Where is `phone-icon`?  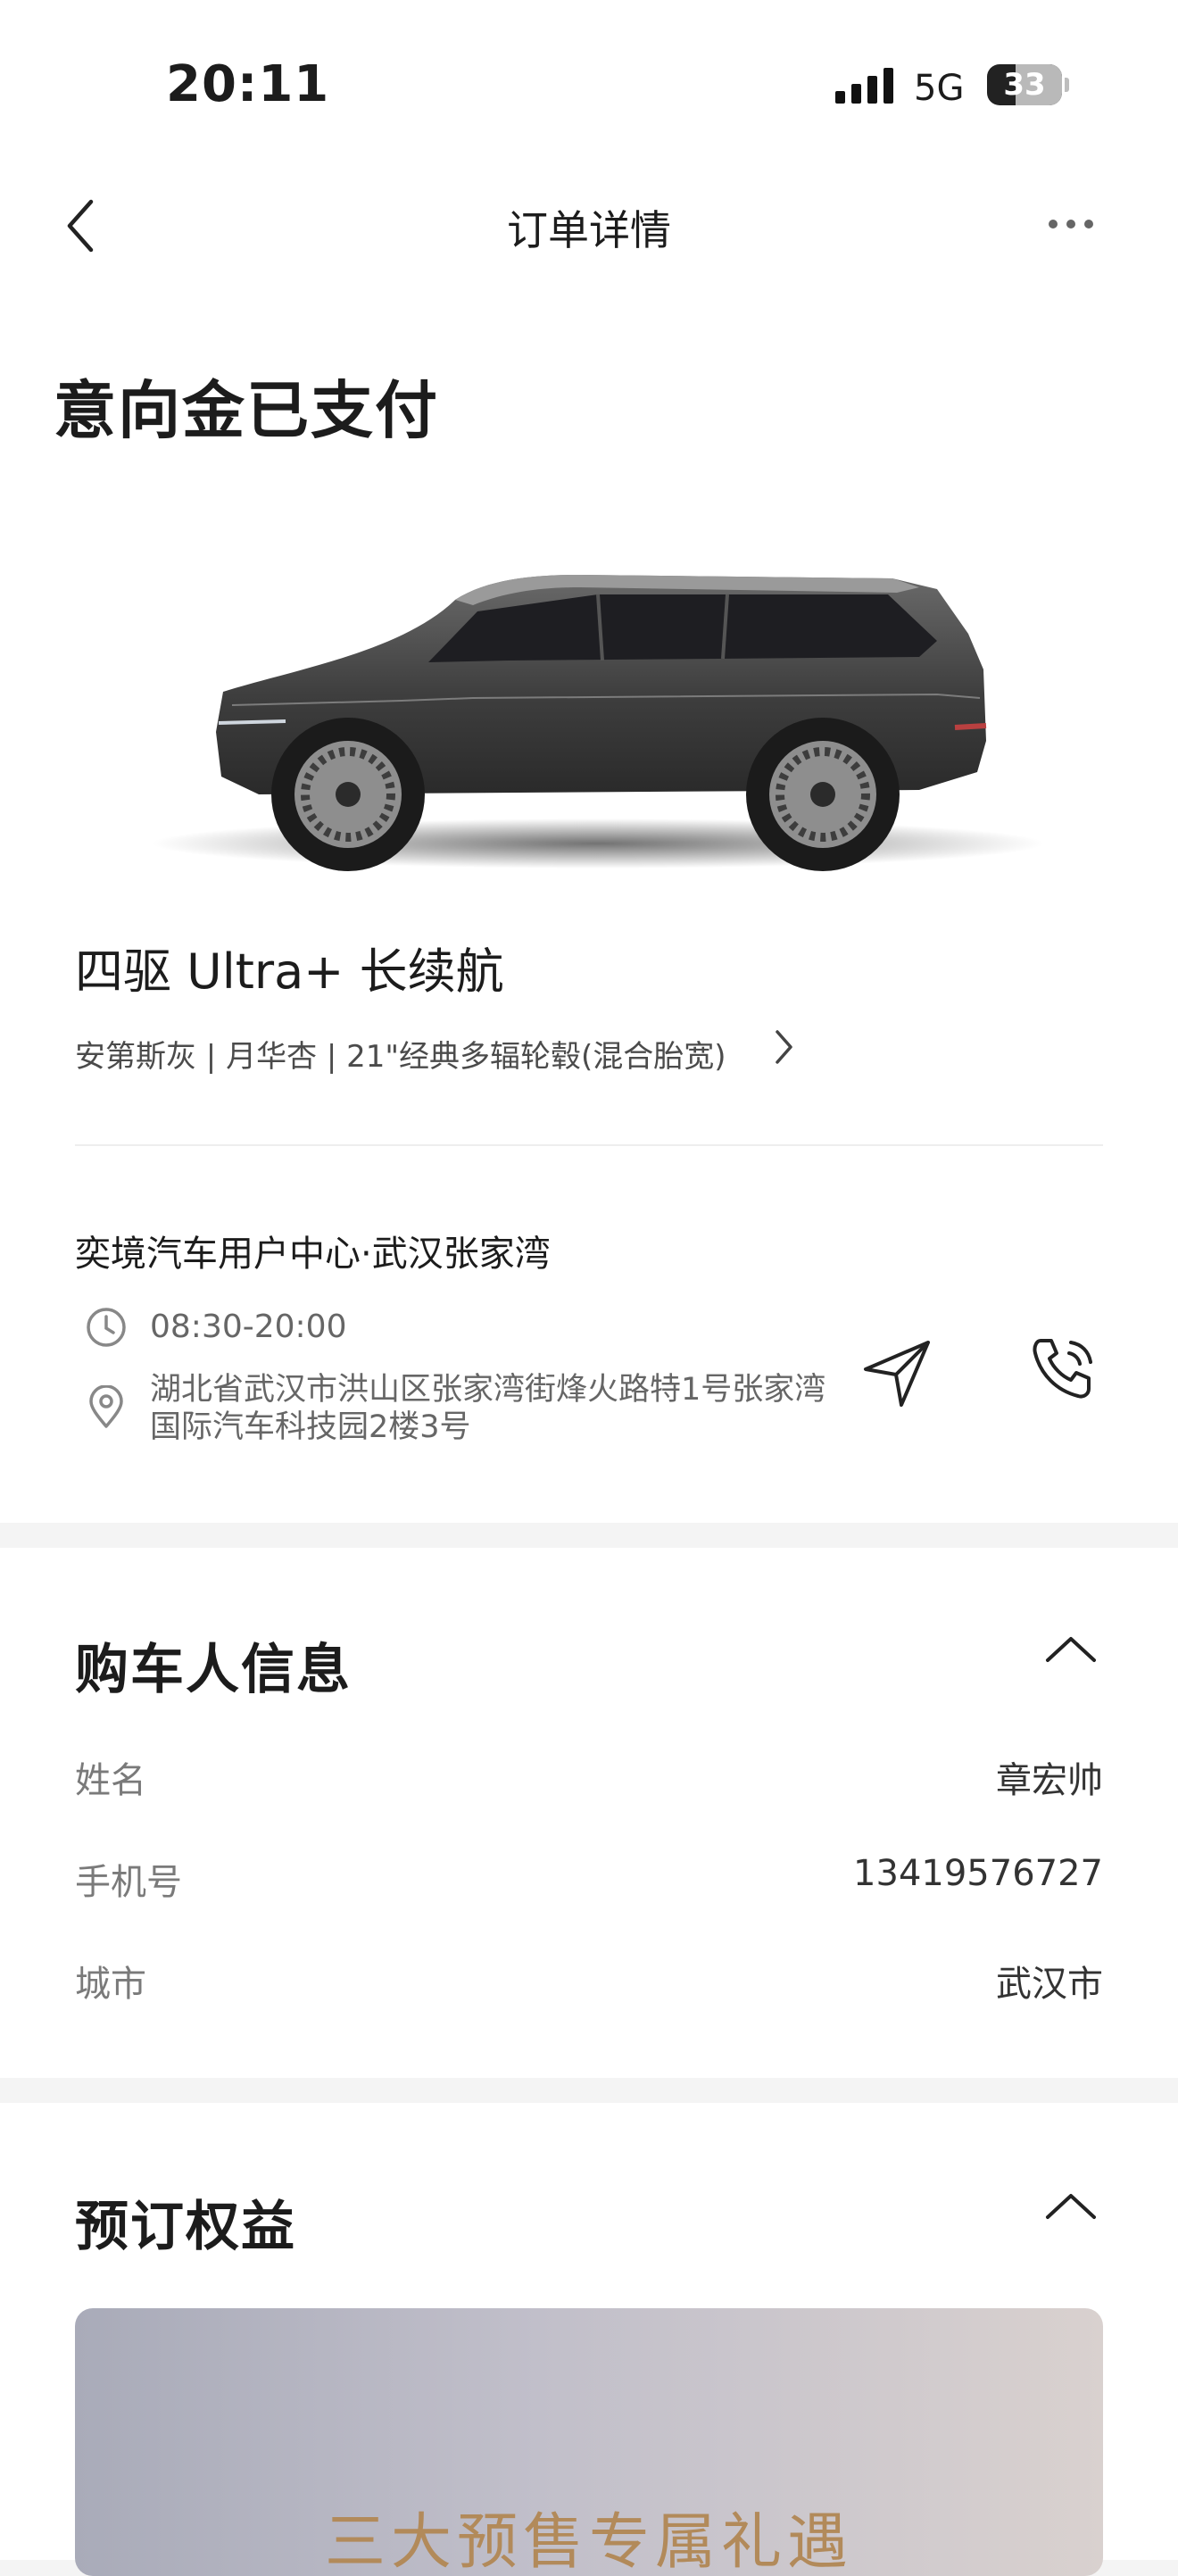
phone-icon is located at coordinates (1063, 1369).